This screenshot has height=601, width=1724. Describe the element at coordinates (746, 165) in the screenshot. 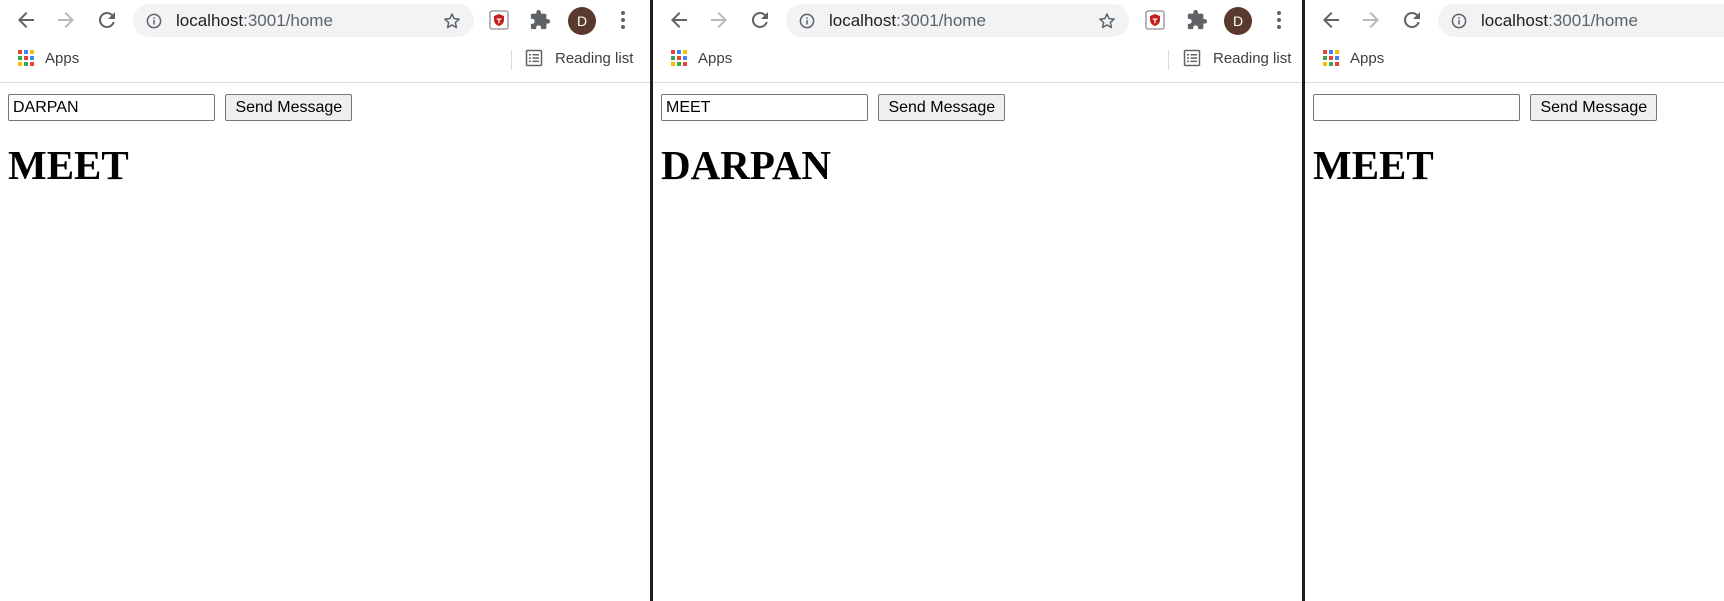

I see `received-message-heading: DARPAN` at that location.